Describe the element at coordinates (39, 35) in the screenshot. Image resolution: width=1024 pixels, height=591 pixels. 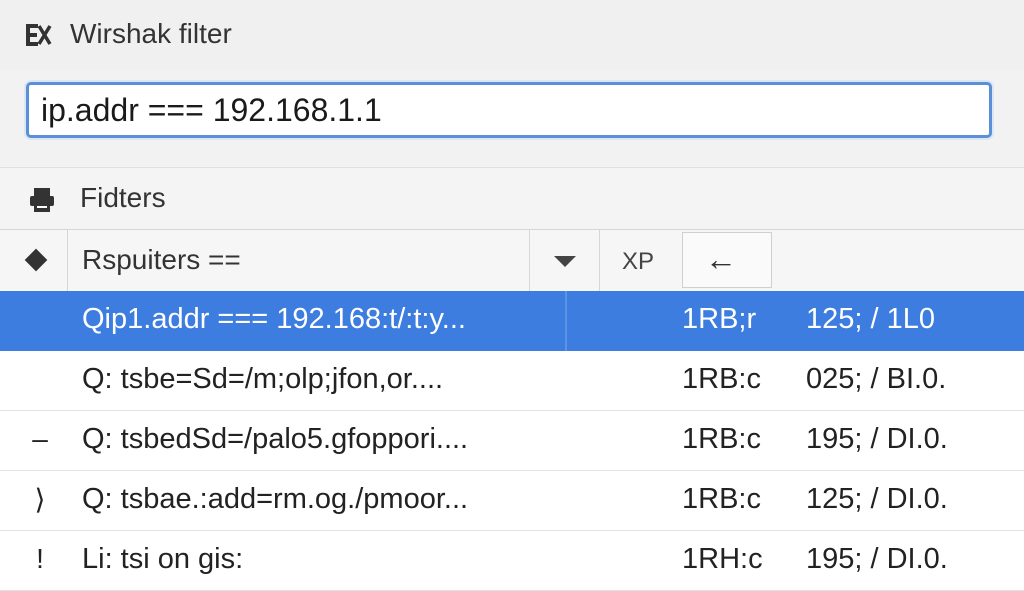
I see `app-logo-icon` at that location.